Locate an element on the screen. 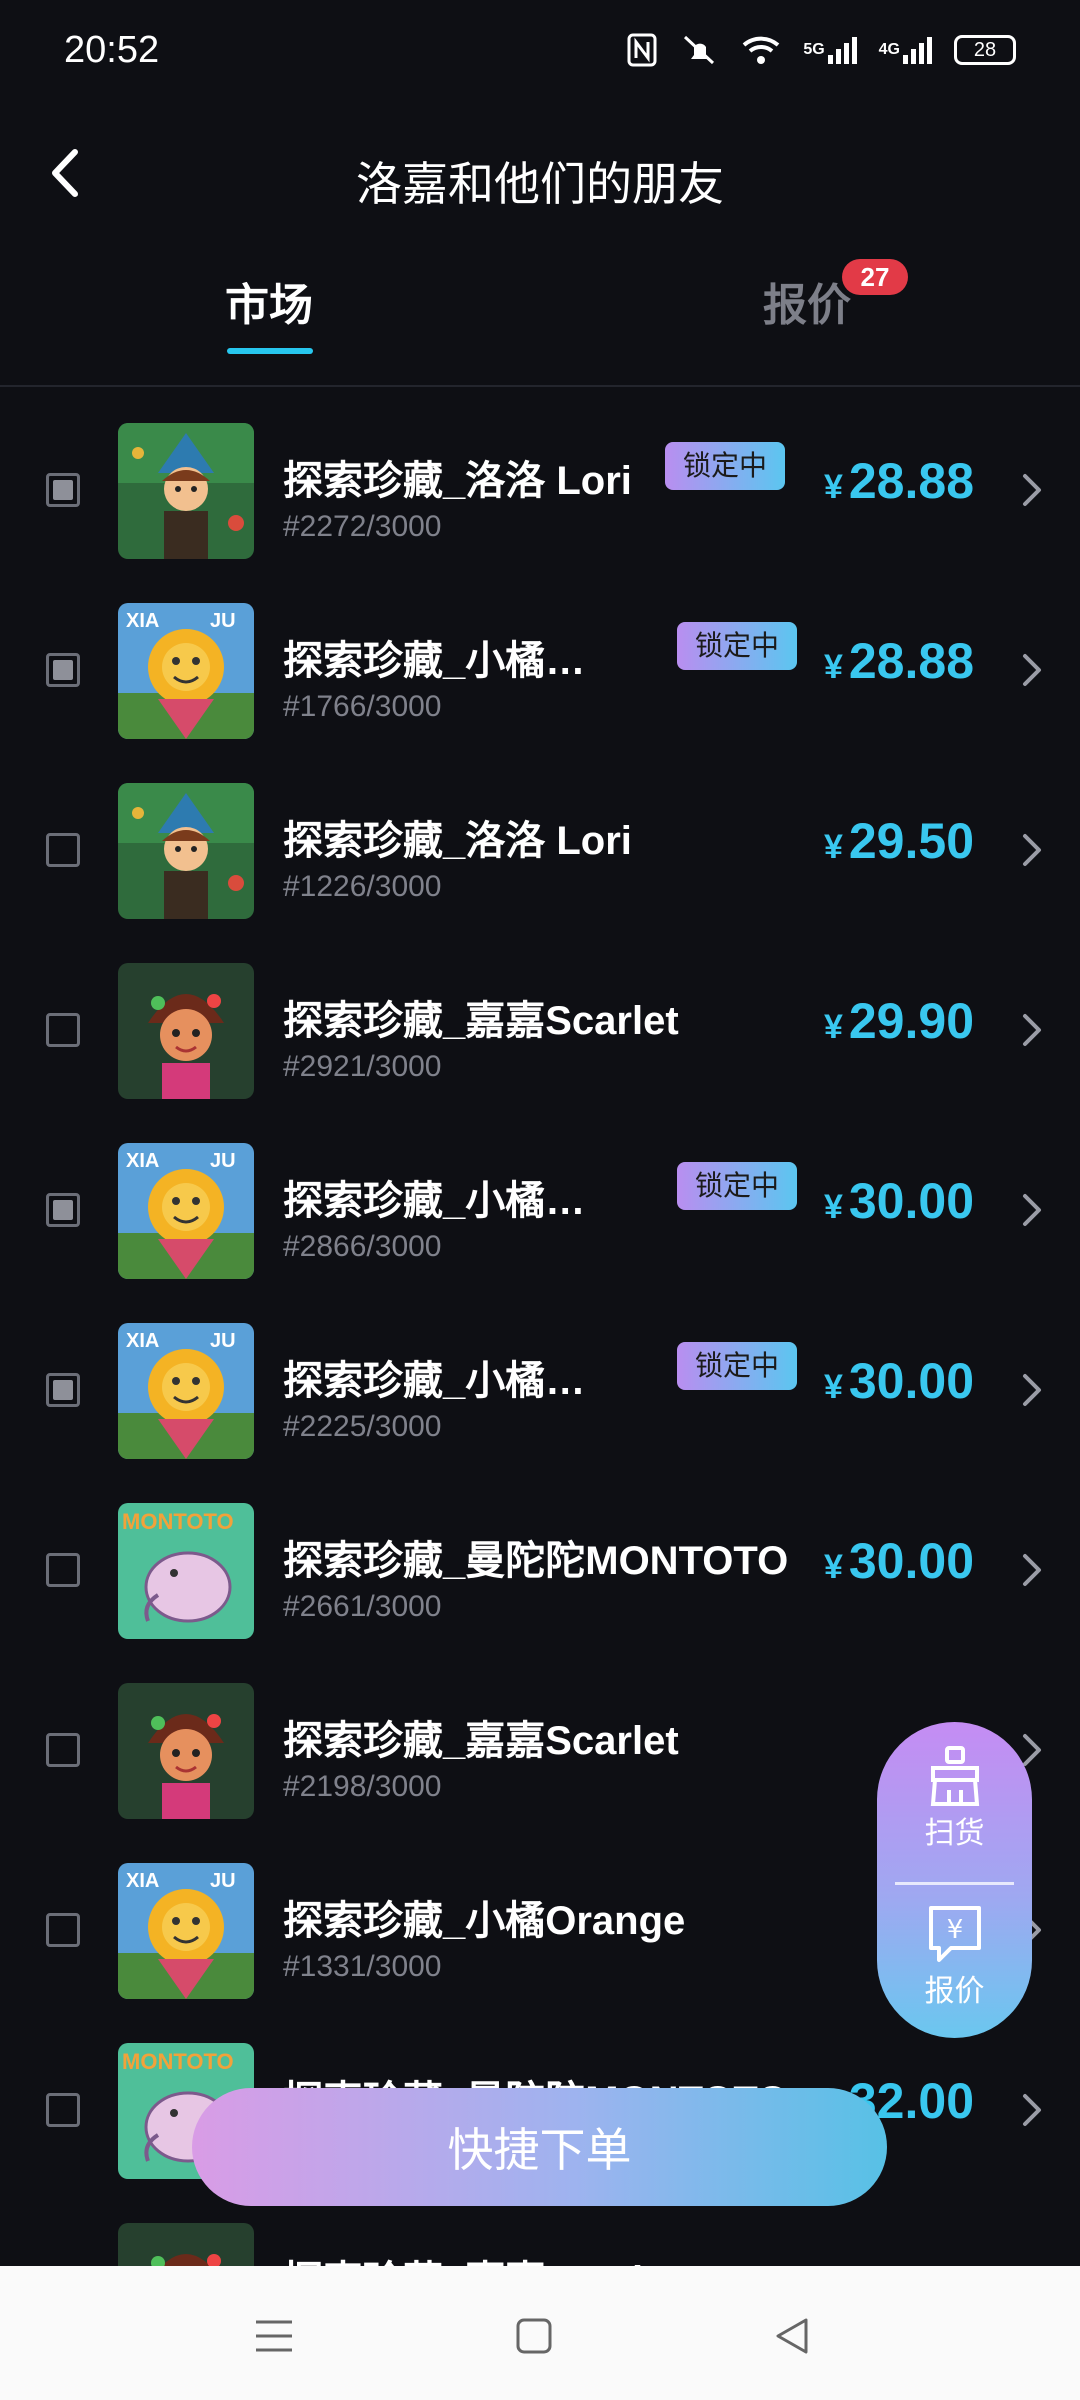  signal-4g-label: 4G is located at coordinates (889, 49).